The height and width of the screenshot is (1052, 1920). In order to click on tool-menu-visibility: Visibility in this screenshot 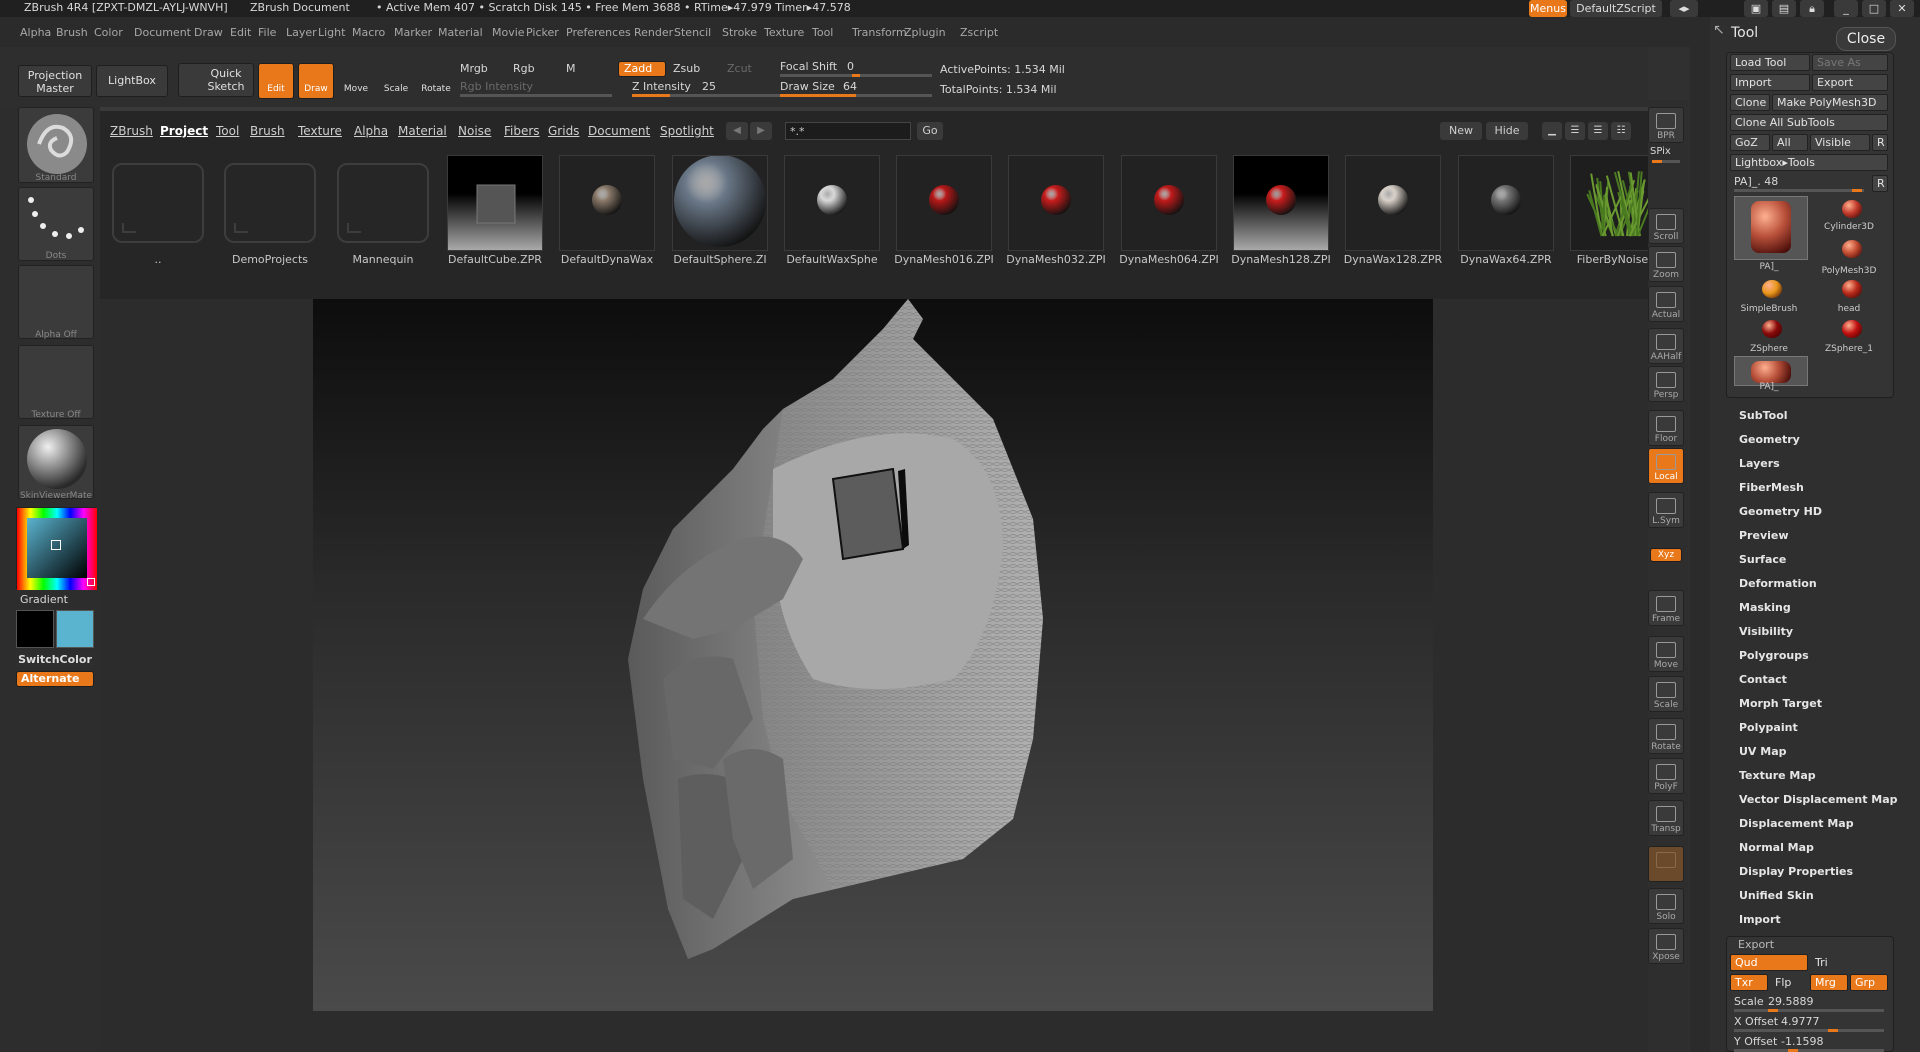, I will do `click(1766, 631)`.